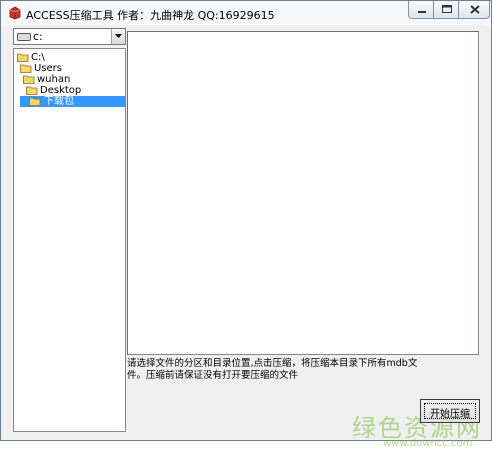 The image size is (492, 449). I want to click on maximize-button, so click(446, 10).